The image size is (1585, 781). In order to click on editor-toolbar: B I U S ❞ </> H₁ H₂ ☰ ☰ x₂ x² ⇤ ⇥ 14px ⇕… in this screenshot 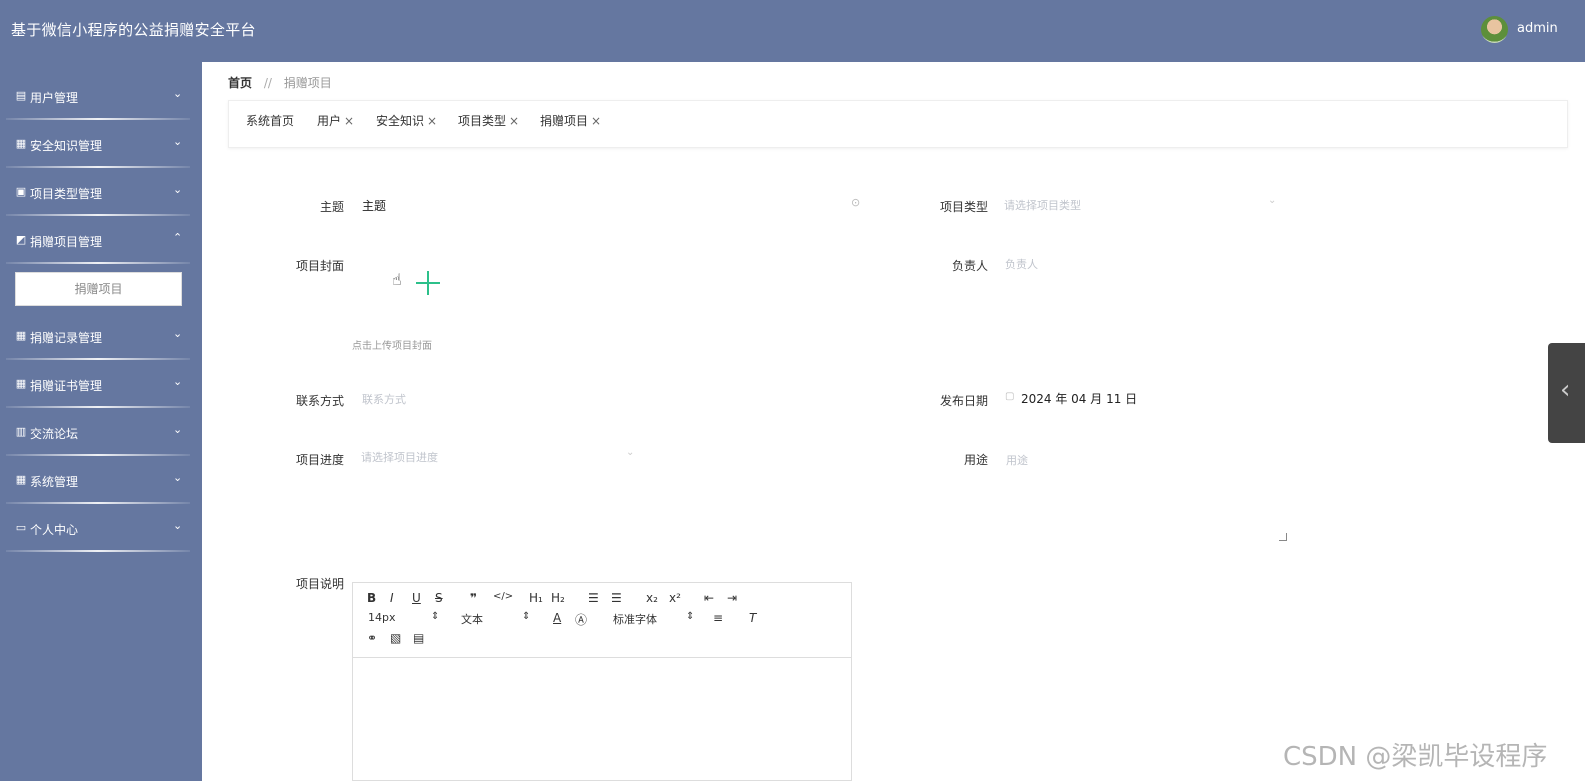, I will do `click(602, 620)`.